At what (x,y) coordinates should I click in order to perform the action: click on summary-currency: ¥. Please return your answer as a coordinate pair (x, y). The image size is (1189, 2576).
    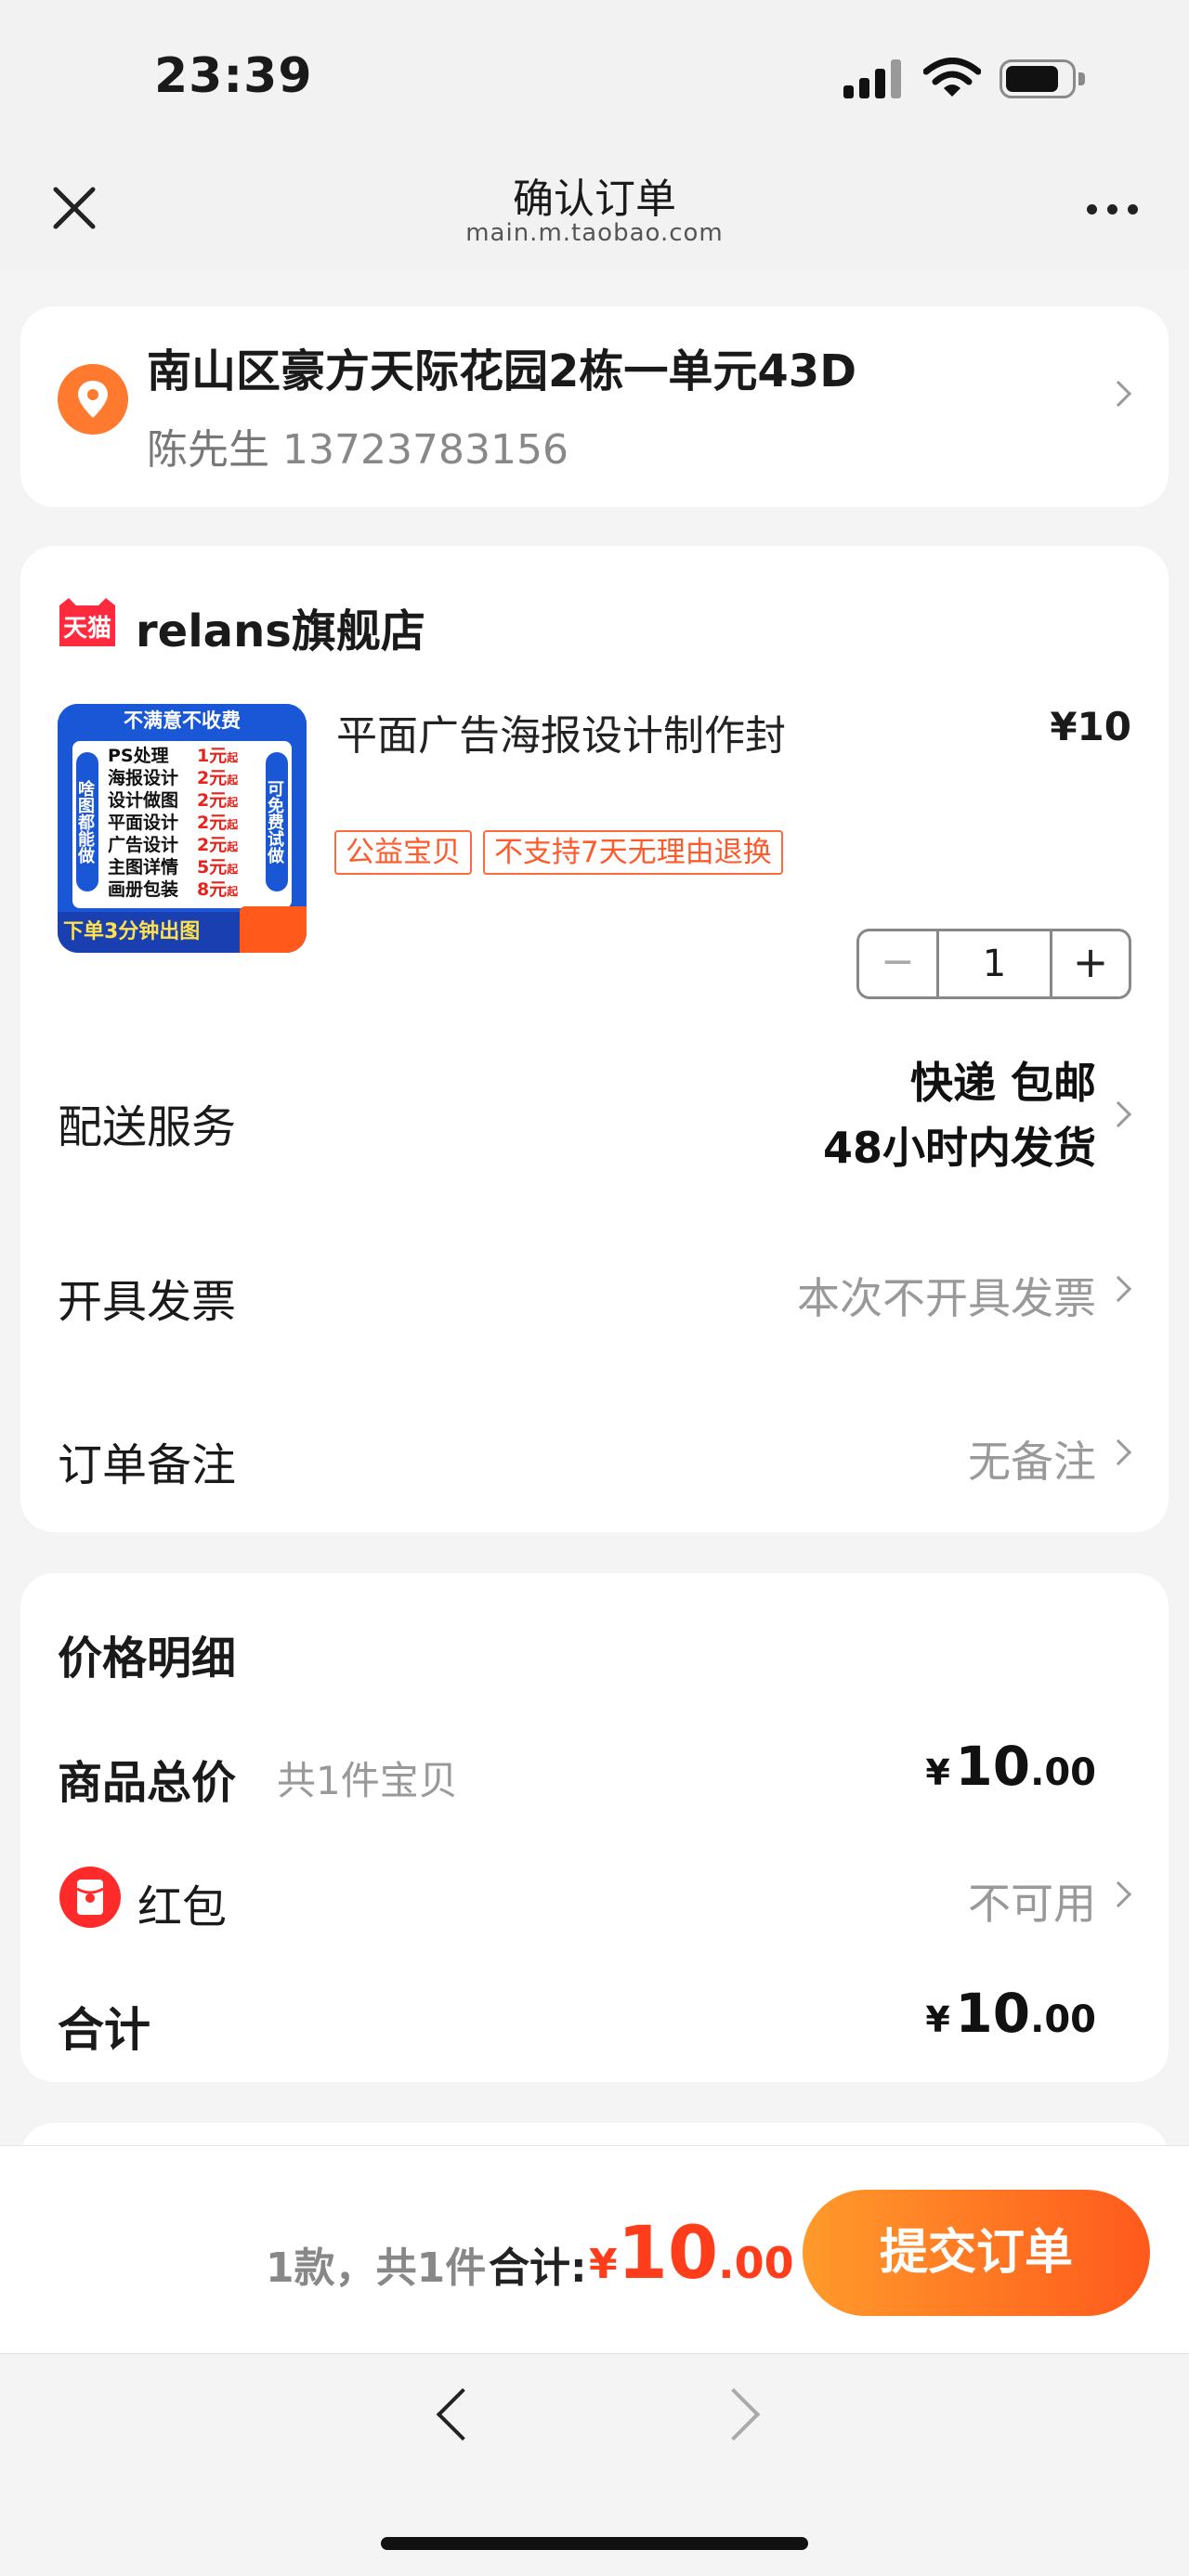
    Looking at the image, I should click on (604, 2264).